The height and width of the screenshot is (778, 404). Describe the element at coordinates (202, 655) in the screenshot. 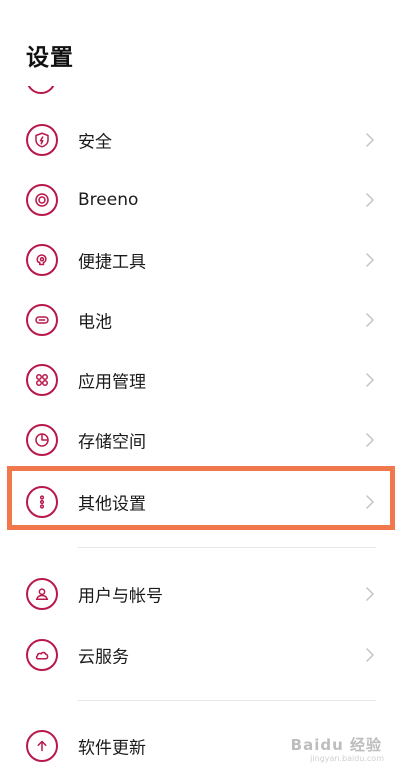

I see `settings-item-cloud: 云服务` at that location.